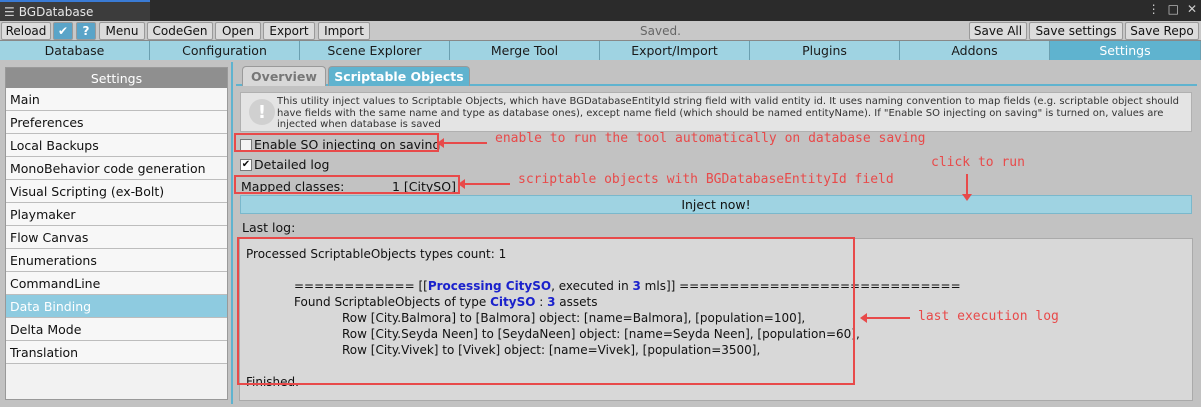 The width and height of the screenshot is (1201, 407). I want to click on sidebar-header: Settings, so click(116, 78).